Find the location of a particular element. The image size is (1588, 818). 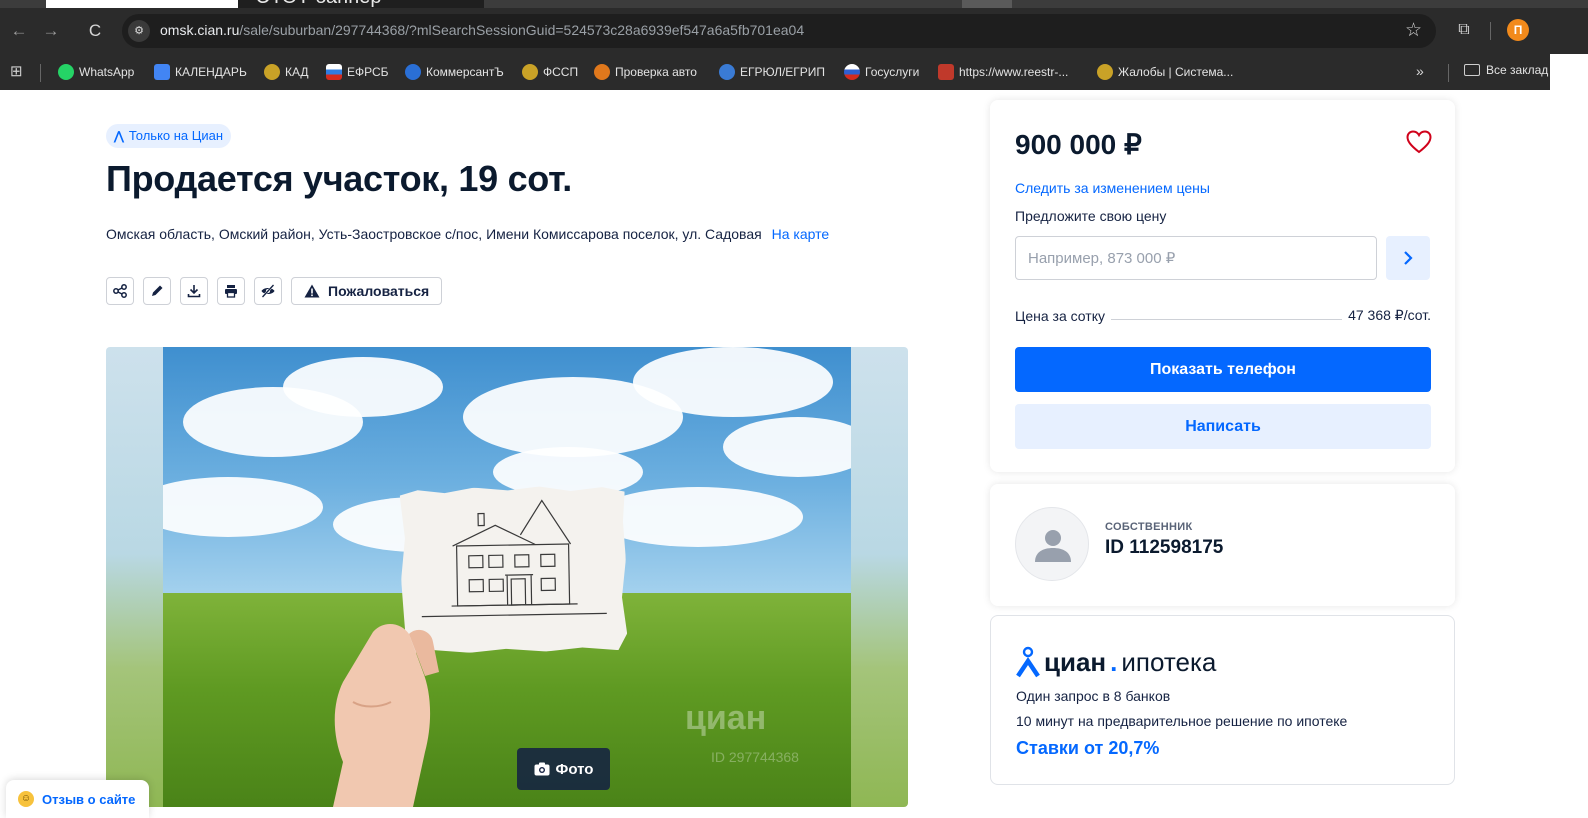

cian-pin-icon is located at coordinates (1028, 662).